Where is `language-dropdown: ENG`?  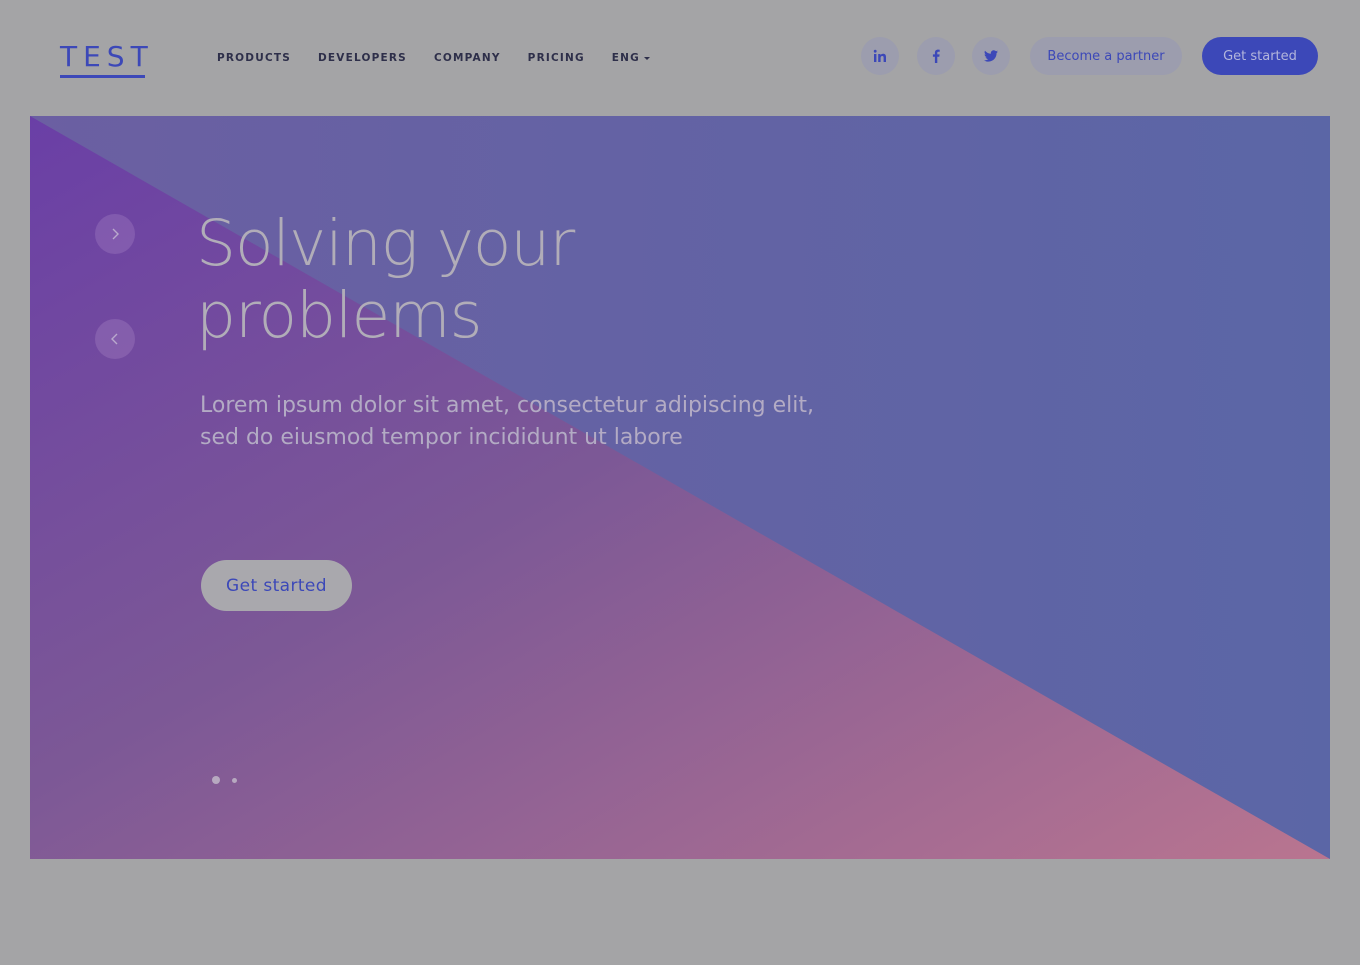
language-dropdown: ENG is located at coordinates (631, 58).